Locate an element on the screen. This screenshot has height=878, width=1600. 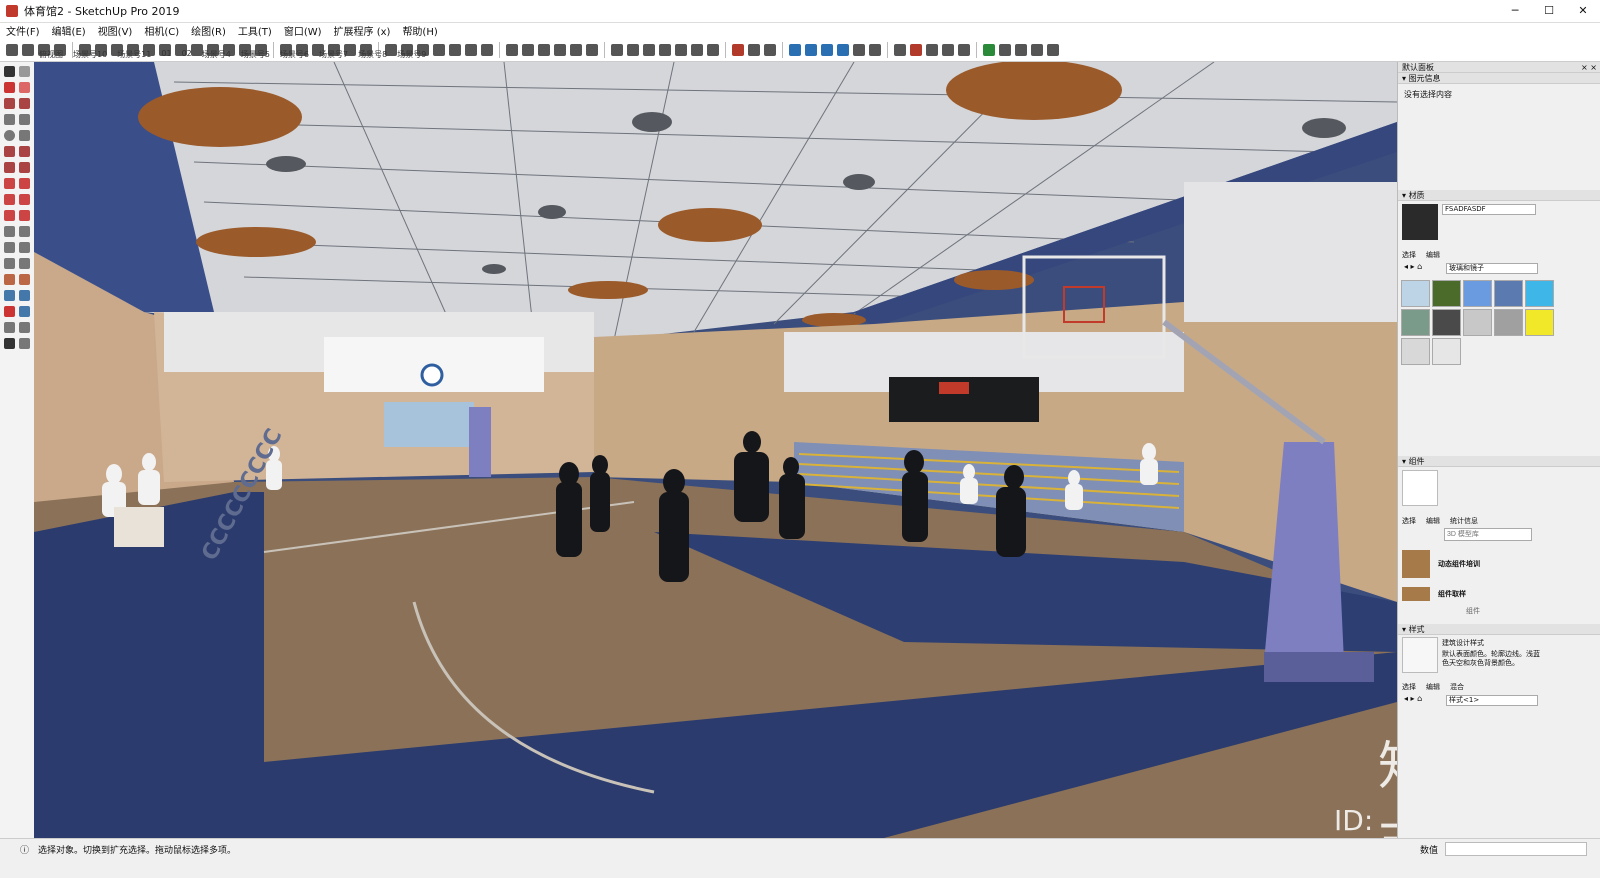
material-name-field: FSADFASDF is located at coordinates (1489, 209).